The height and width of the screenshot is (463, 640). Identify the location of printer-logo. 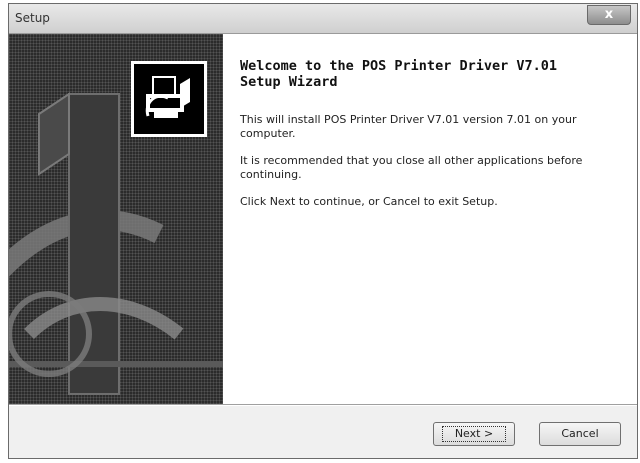
(169, 99).